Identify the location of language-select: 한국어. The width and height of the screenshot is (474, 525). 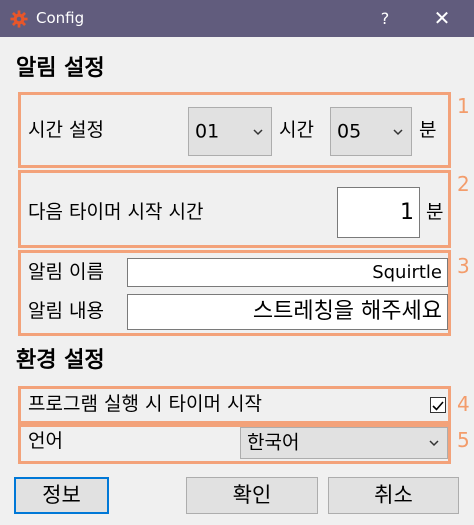
(344, 443).